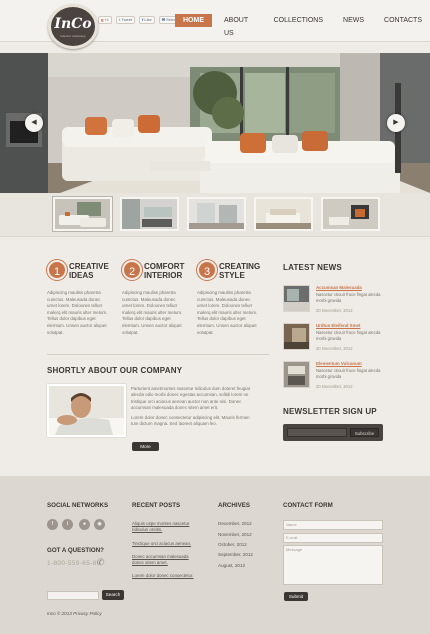  What do you see at coordinates (74, 563) in the screenshot?
I see `phone-number: 1-800-559-65-80` at bounding box center [74, 563].